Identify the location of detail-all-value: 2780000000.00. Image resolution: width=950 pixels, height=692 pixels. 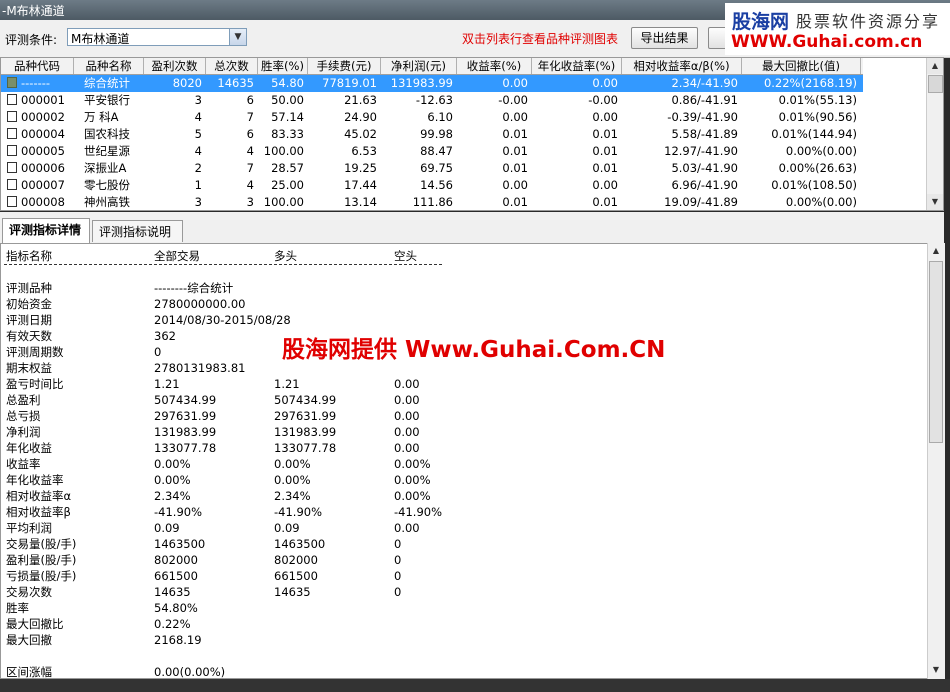
(200, 304).